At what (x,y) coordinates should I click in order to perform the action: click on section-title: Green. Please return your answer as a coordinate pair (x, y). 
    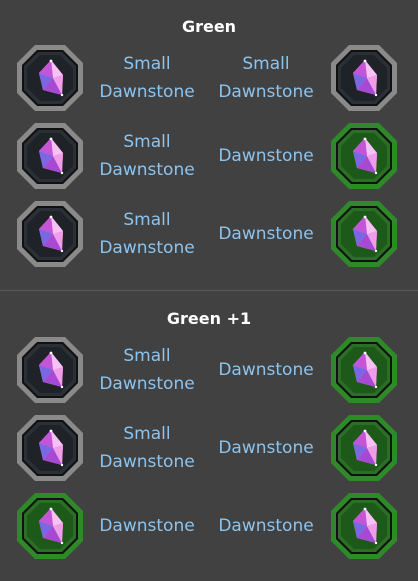
    Looking at the image, I should click on (209, 26).